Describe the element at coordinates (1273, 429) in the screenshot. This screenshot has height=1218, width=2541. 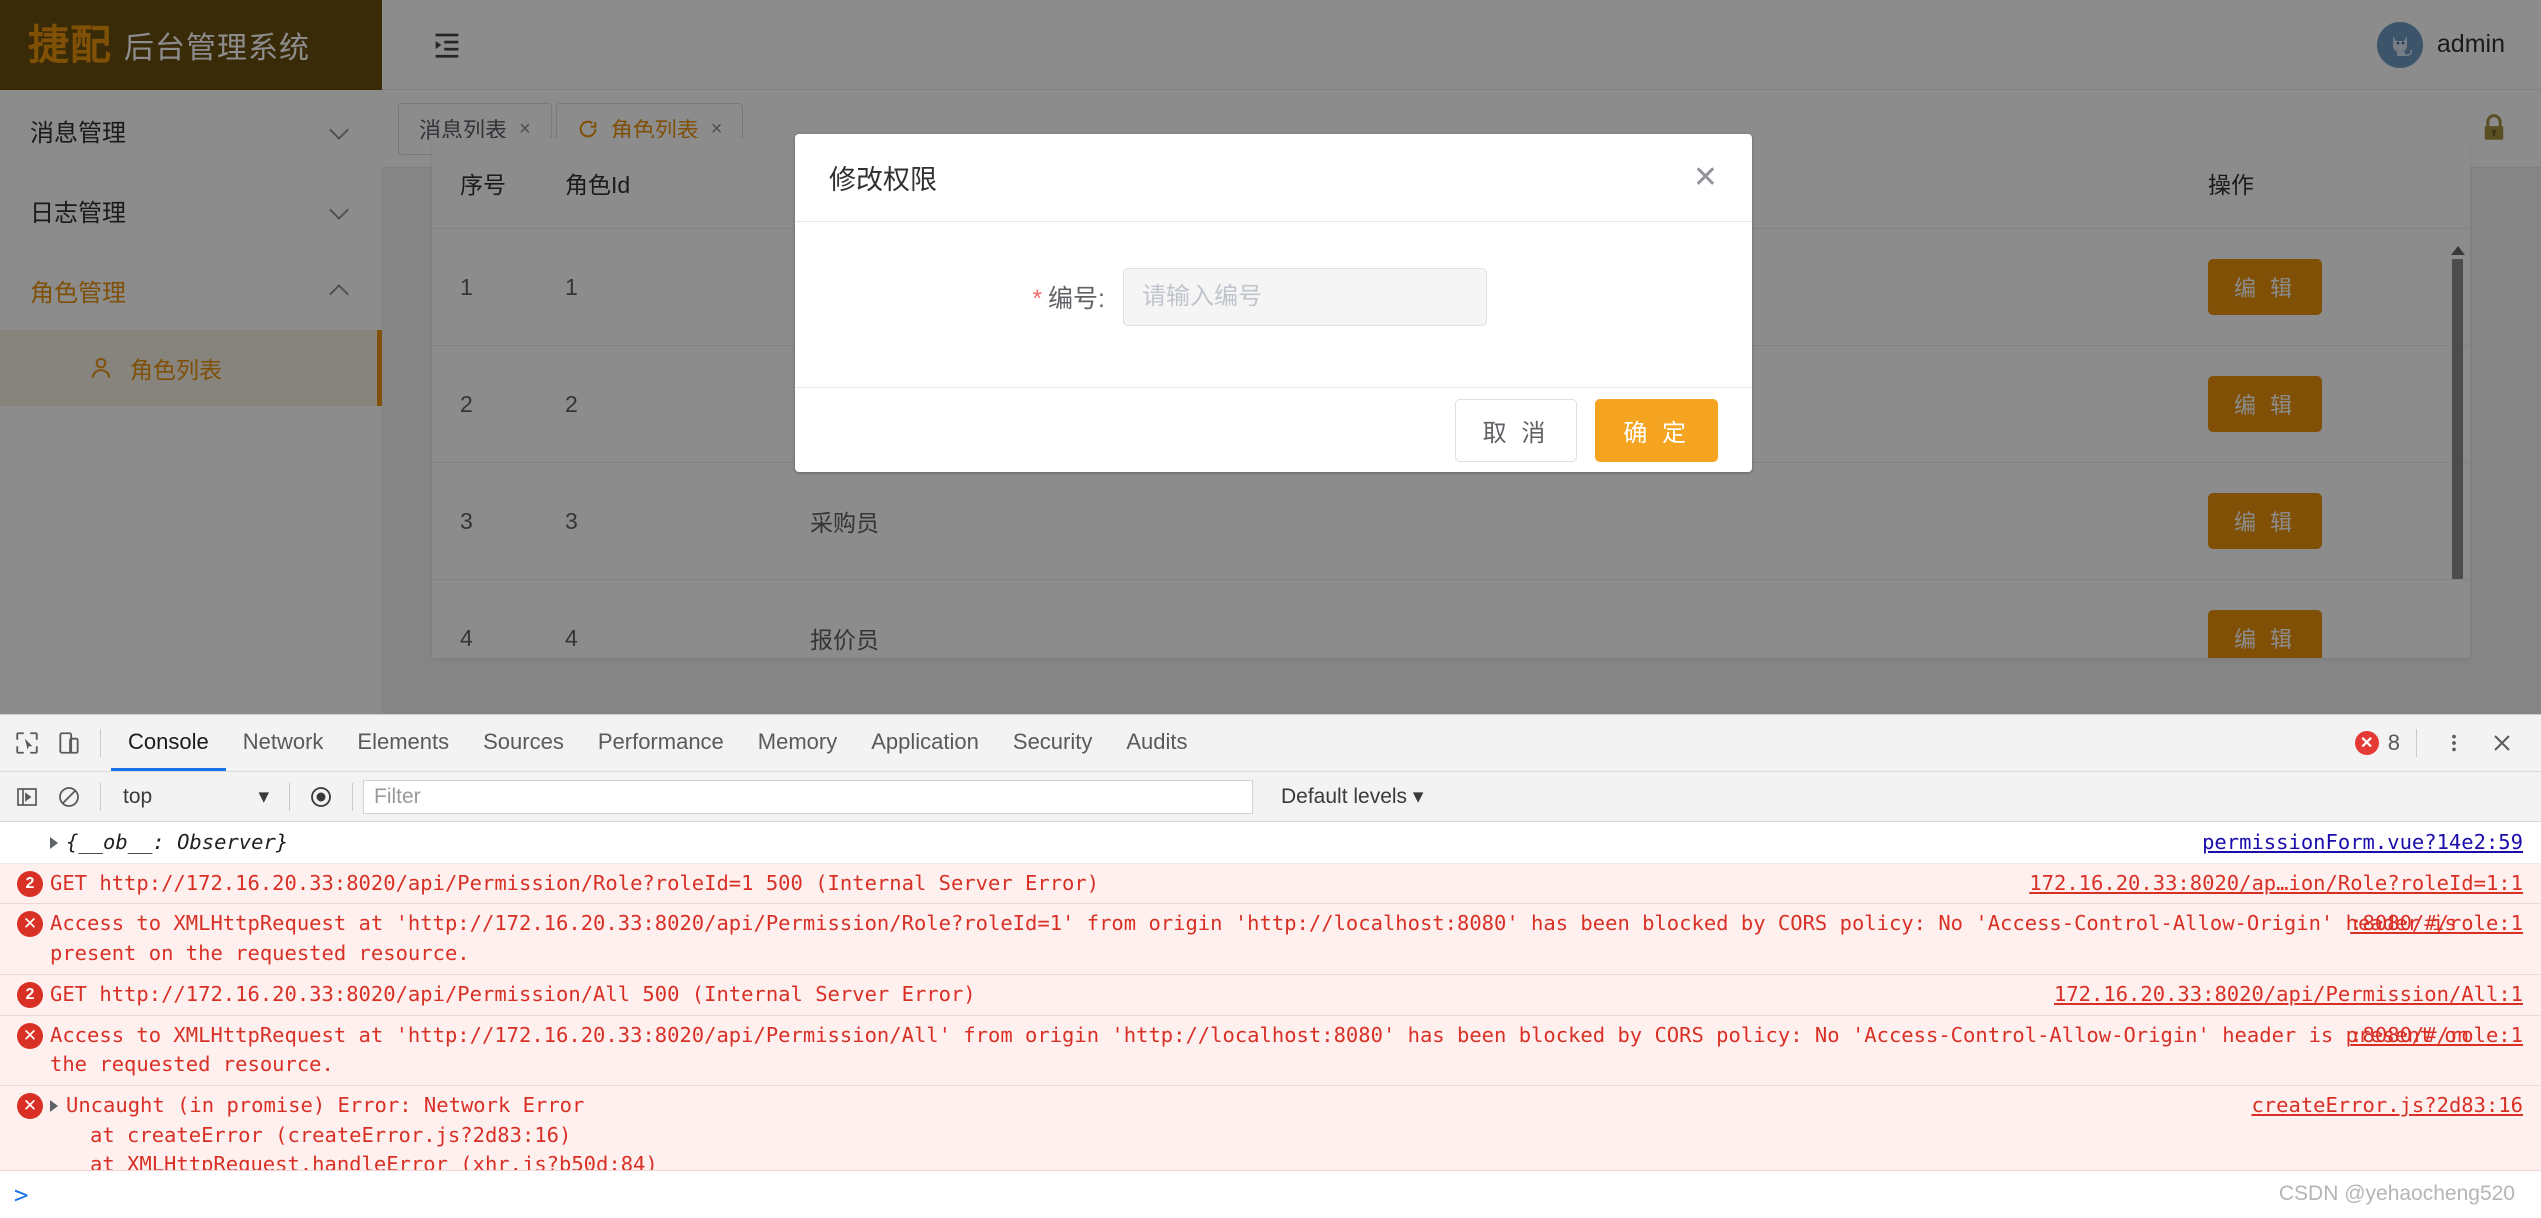
I see `dialog-footer: 取 消 确 定` at that location.